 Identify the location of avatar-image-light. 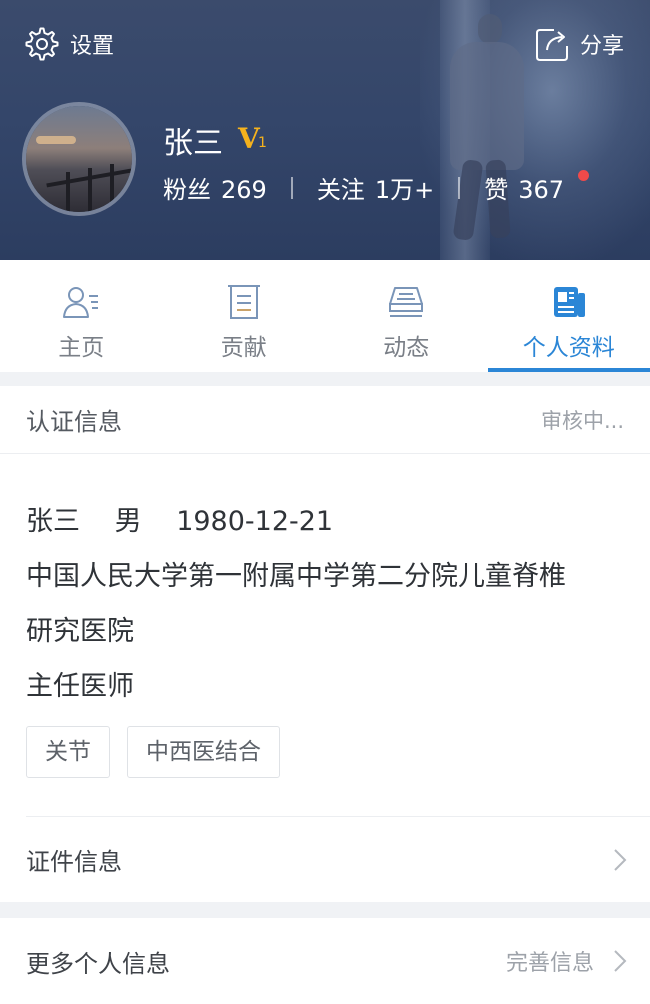
(56, 140).